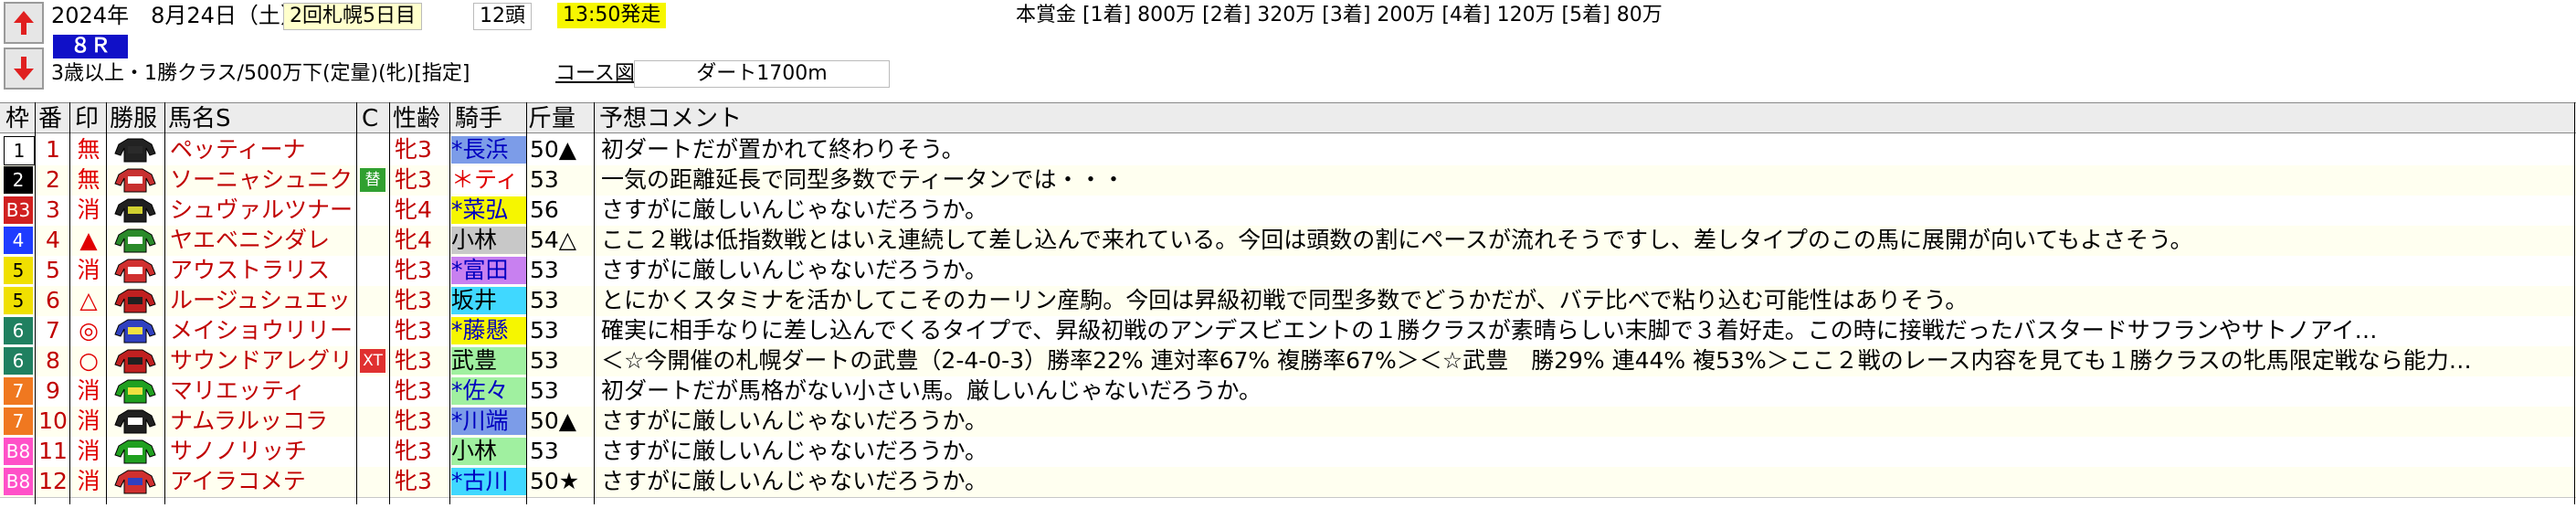 The height and width of the screenshot is (508, 2576). What do you see at coordinates (1288, 211) in the screenshot?
I see `table-row: B3 3消 シュヴァルツナーガ 牝4 *菜弘56 さすがに厳しいんじゃないだろうか。` at bounding box center [1288, 211].